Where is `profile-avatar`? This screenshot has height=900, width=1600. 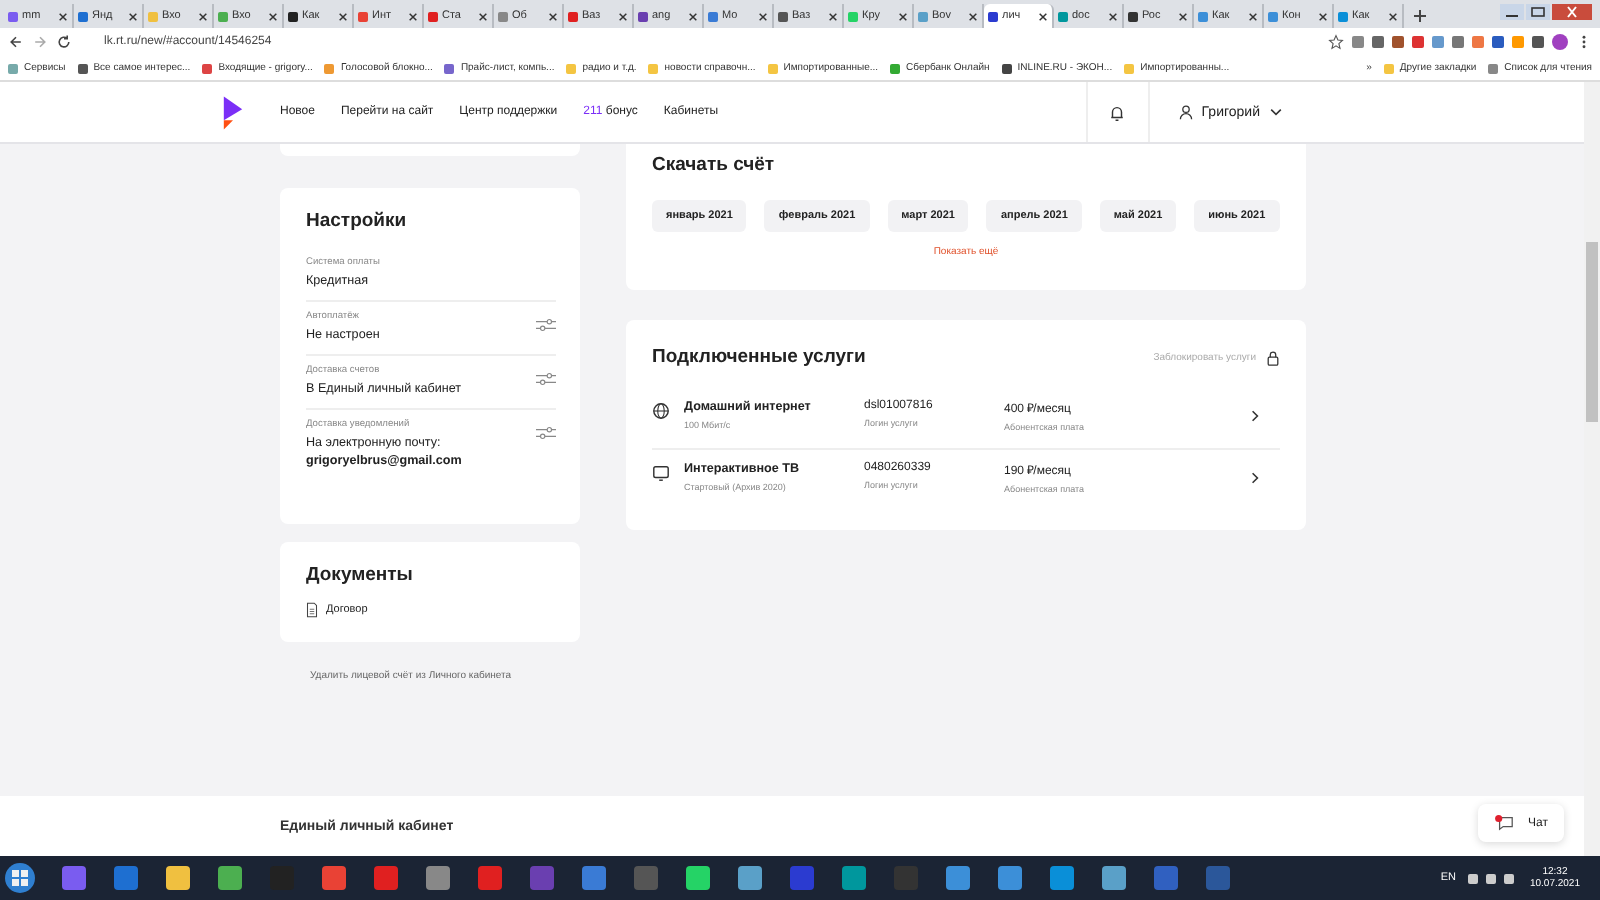 profile-avatar is located at coordinates (1560, 42).